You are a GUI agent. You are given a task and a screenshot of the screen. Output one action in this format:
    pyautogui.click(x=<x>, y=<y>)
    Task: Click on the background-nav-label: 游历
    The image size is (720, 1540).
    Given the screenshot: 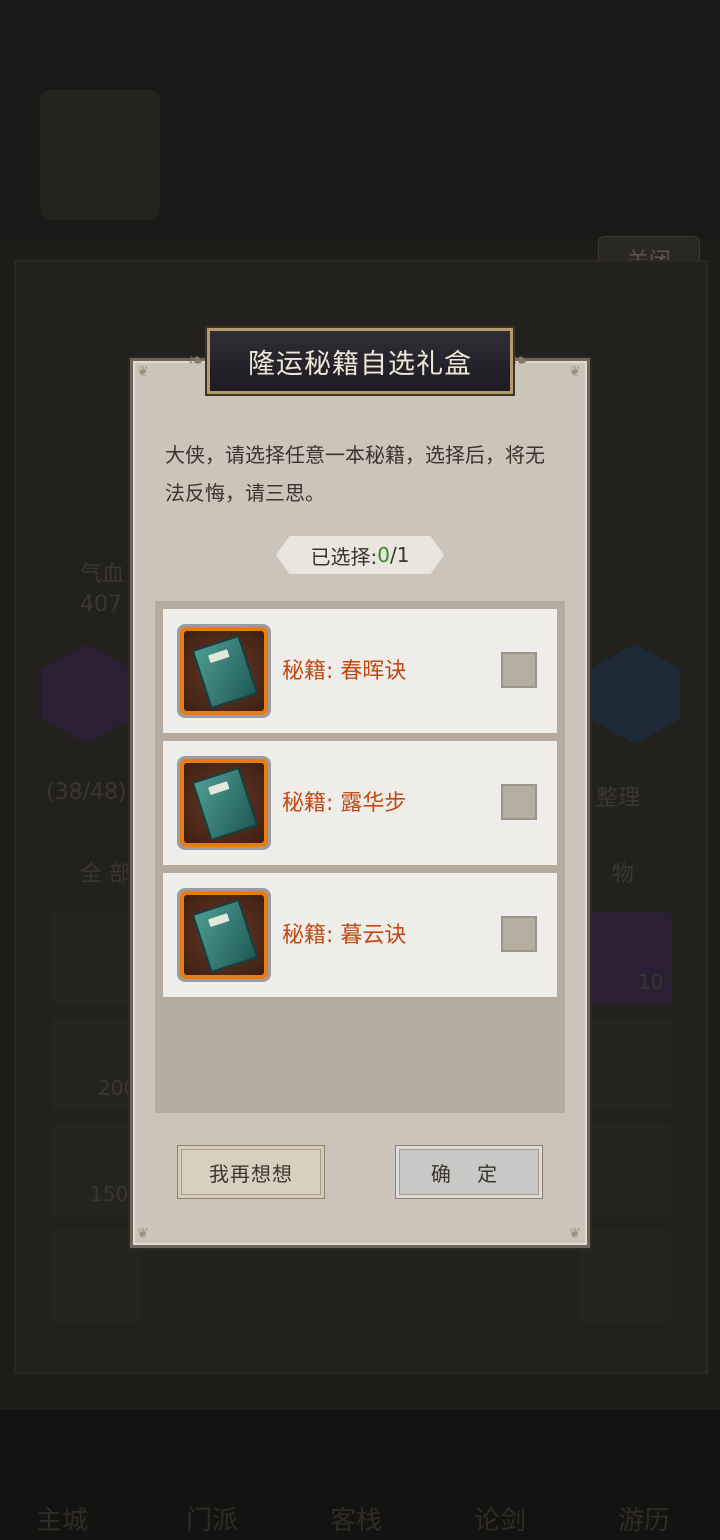 What is the action you would take?
    pyautogui.click(x=644, y=1521)
    